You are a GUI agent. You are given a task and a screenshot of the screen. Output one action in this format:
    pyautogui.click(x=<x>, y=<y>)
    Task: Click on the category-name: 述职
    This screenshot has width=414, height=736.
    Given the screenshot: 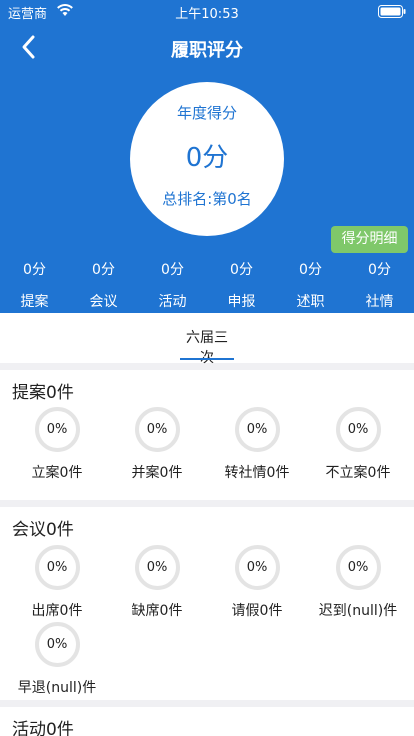 What is the action you would take?
    pyautogui.click(x=310, y=302)
    